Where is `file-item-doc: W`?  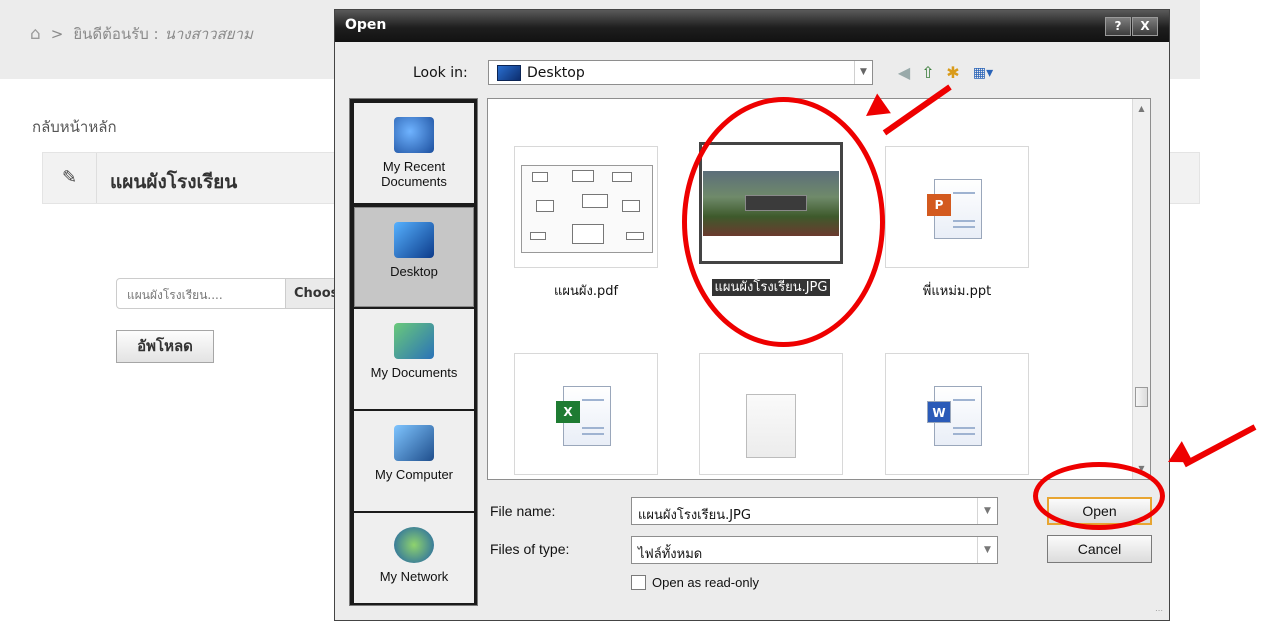
file-item-doc: W is located at coordinates (957, 416).